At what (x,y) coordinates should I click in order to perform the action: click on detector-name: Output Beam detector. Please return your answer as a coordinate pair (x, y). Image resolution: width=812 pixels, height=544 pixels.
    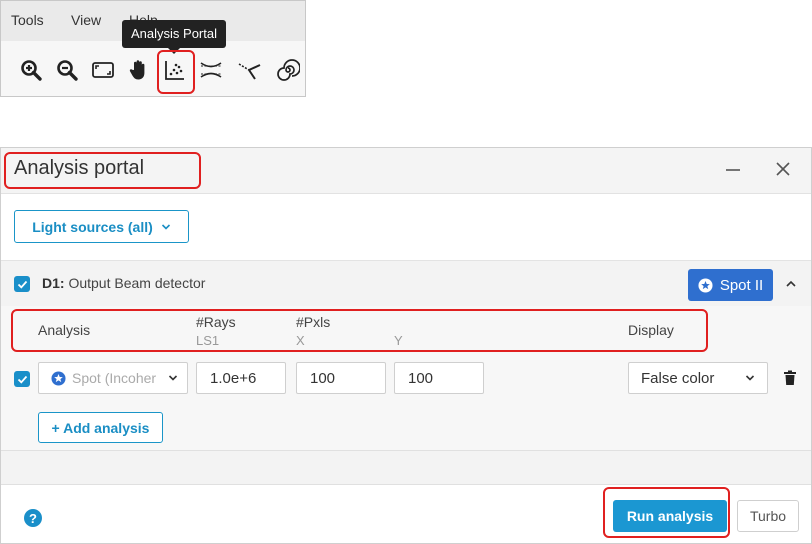
    Looking at the image, I should click on (137, 283).